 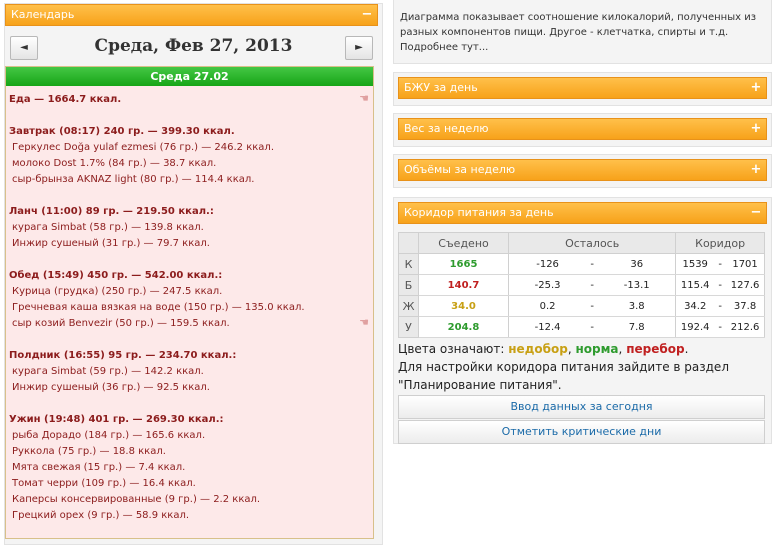 What do you see at coordinates (463, 306) in the screenshot?
I see `eaten-value: 34.0` at bounding box center [463, 306].